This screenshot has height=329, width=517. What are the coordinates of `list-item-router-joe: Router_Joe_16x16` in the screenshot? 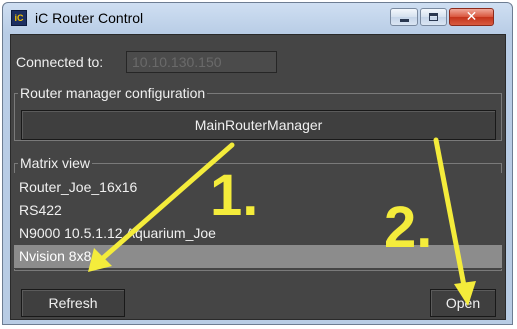 It's located at (258, 187).